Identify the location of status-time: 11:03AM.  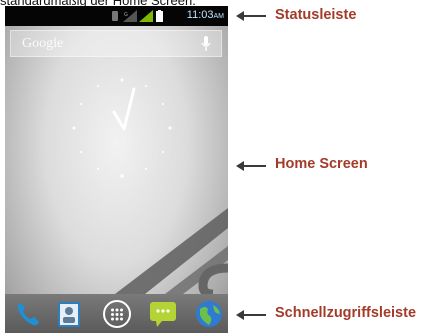
(205, 15).